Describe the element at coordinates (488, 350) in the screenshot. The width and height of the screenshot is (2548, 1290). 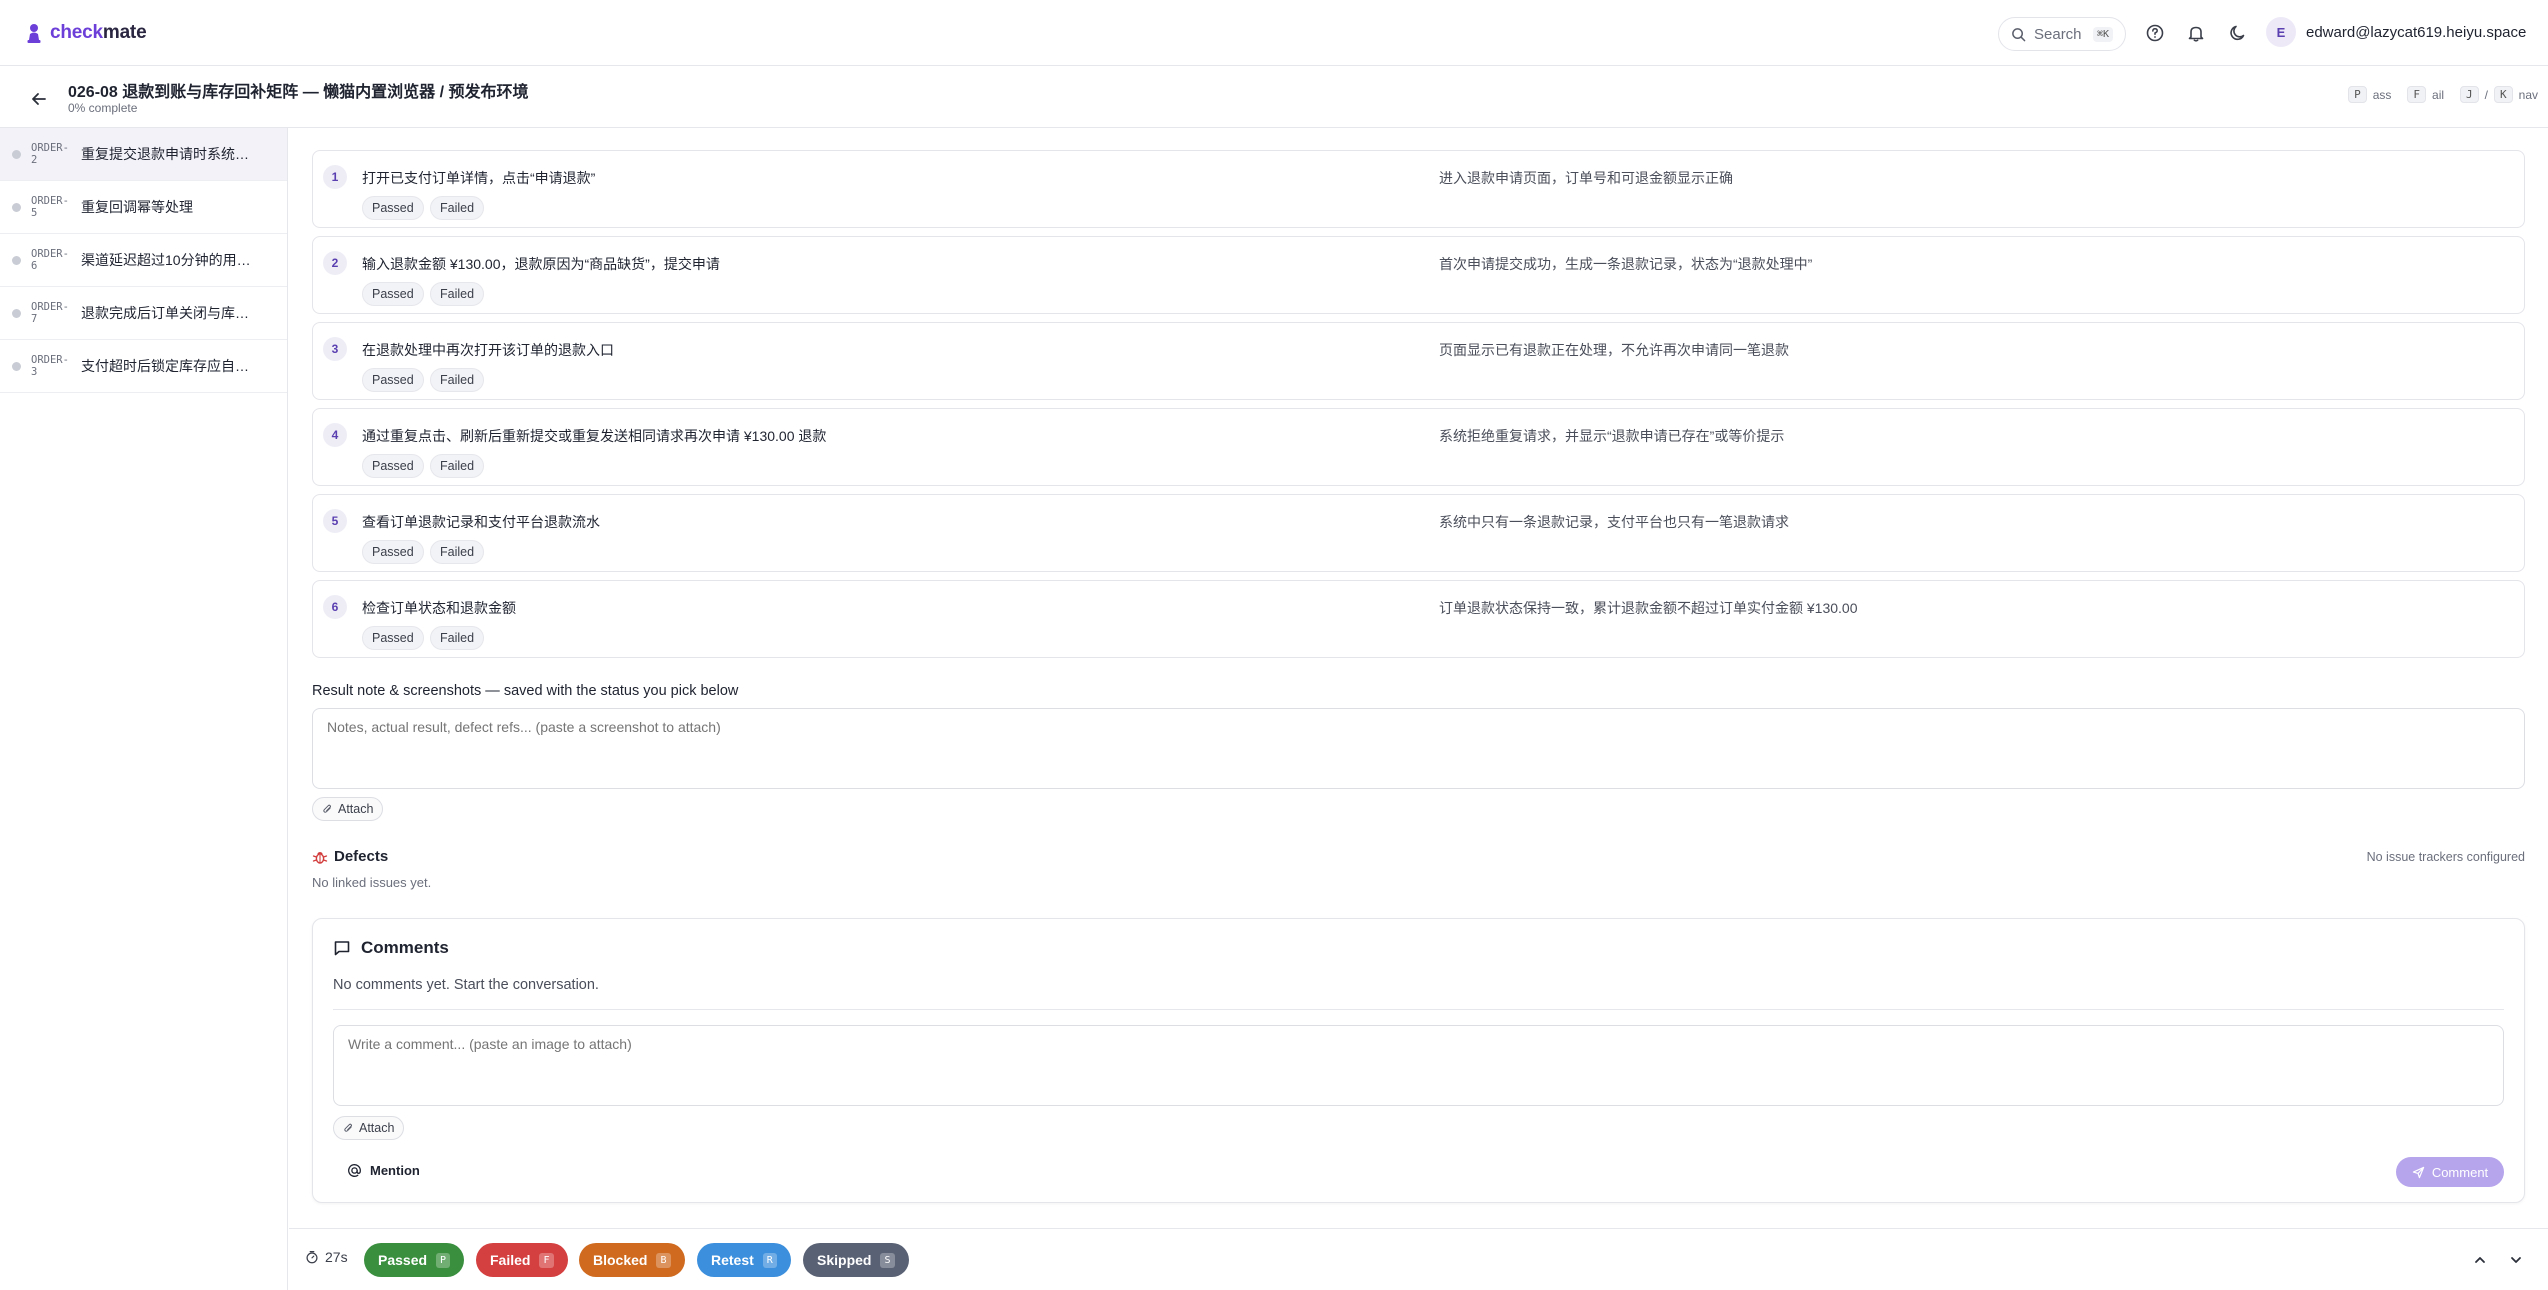
I see `step-action: 在退款处理中再次打开该订单的退款入口` at that location.